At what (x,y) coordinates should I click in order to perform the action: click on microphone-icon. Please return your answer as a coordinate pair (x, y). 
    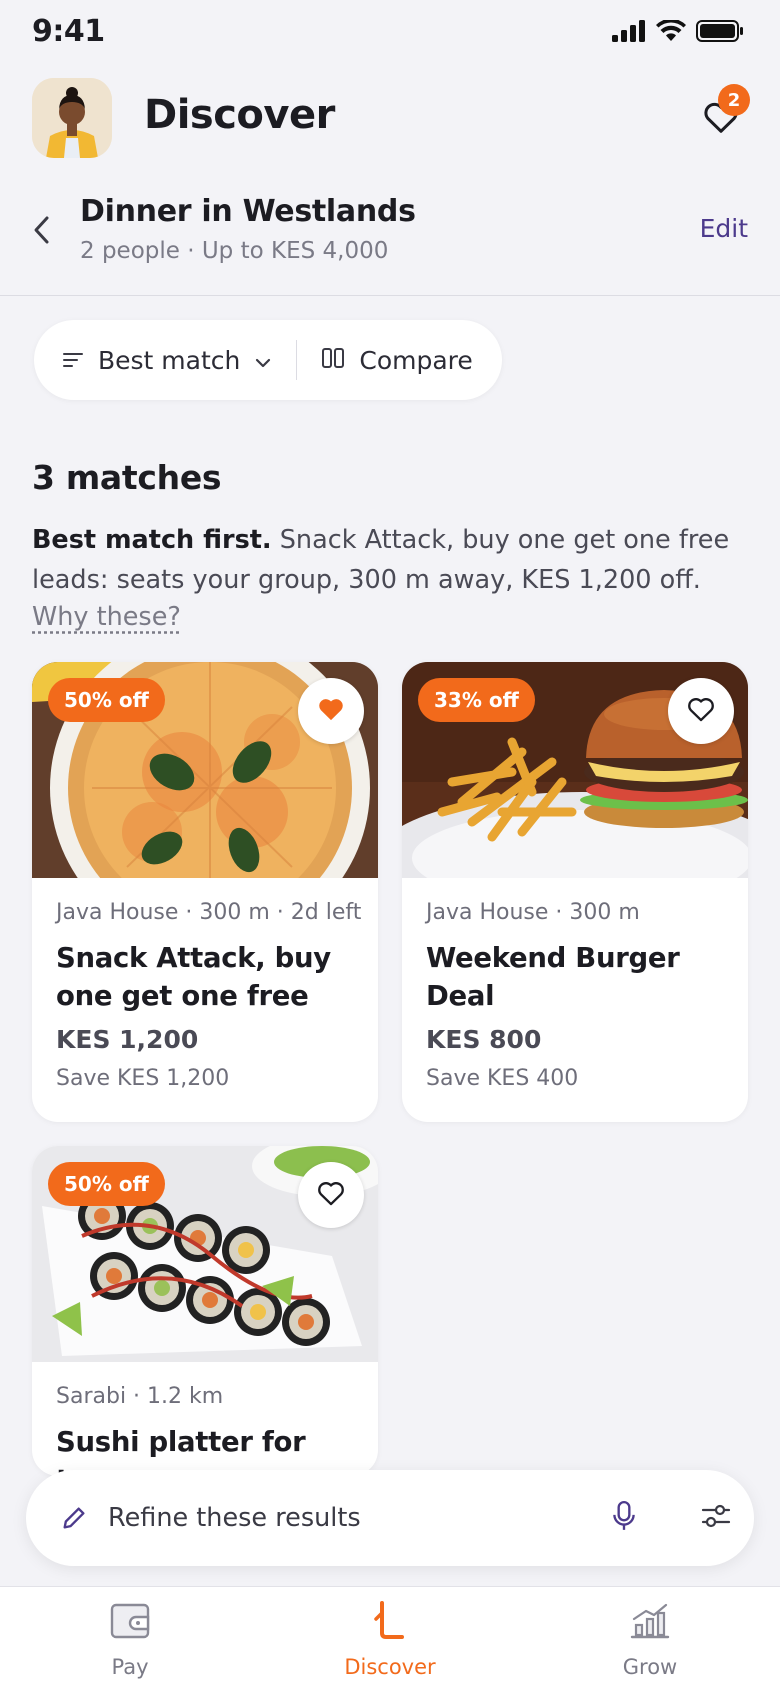
    Looking at the image, I should click on (624, 1518).